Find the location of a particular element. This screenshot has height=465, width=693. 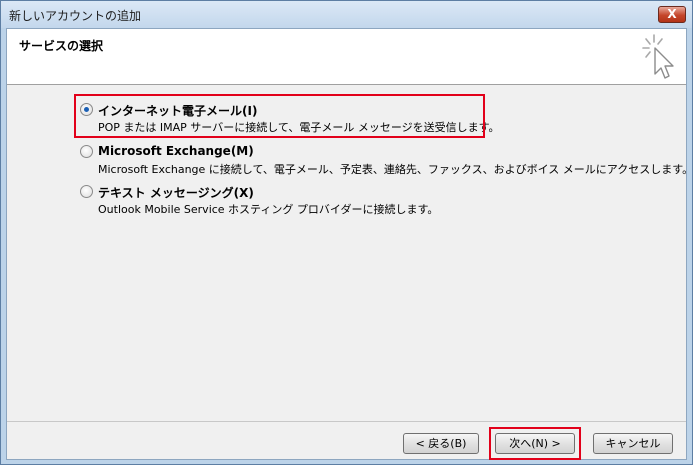

highlight-next-button is located at coordinates (535, 443).